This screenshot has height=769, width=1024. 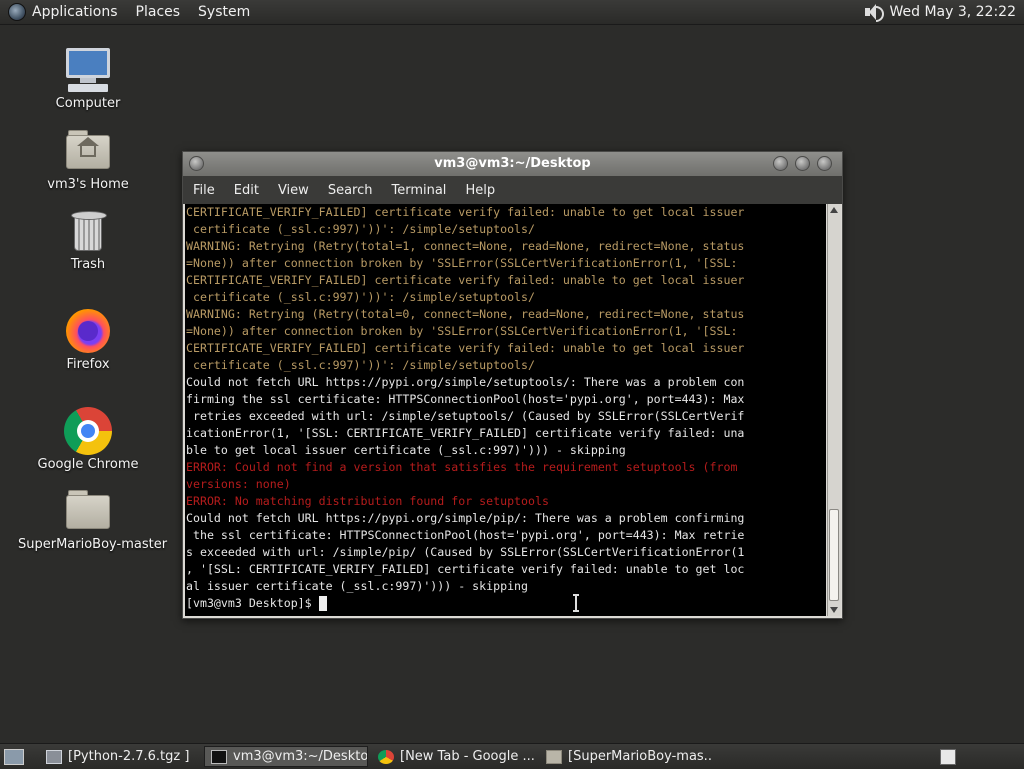 I want to click on desktop-icon-label: Google Chrome, so click(x=88, y=464).